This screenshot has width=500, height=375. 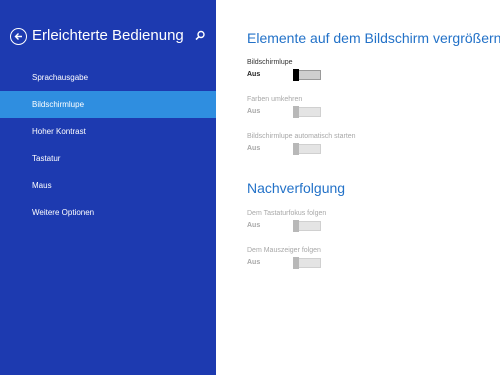 What do you see at coordinates (108, 212) in the screenshot?
I see `sidebar-item-weitere-optionen: Weitere Optionen` at bounding box center [108, 212].